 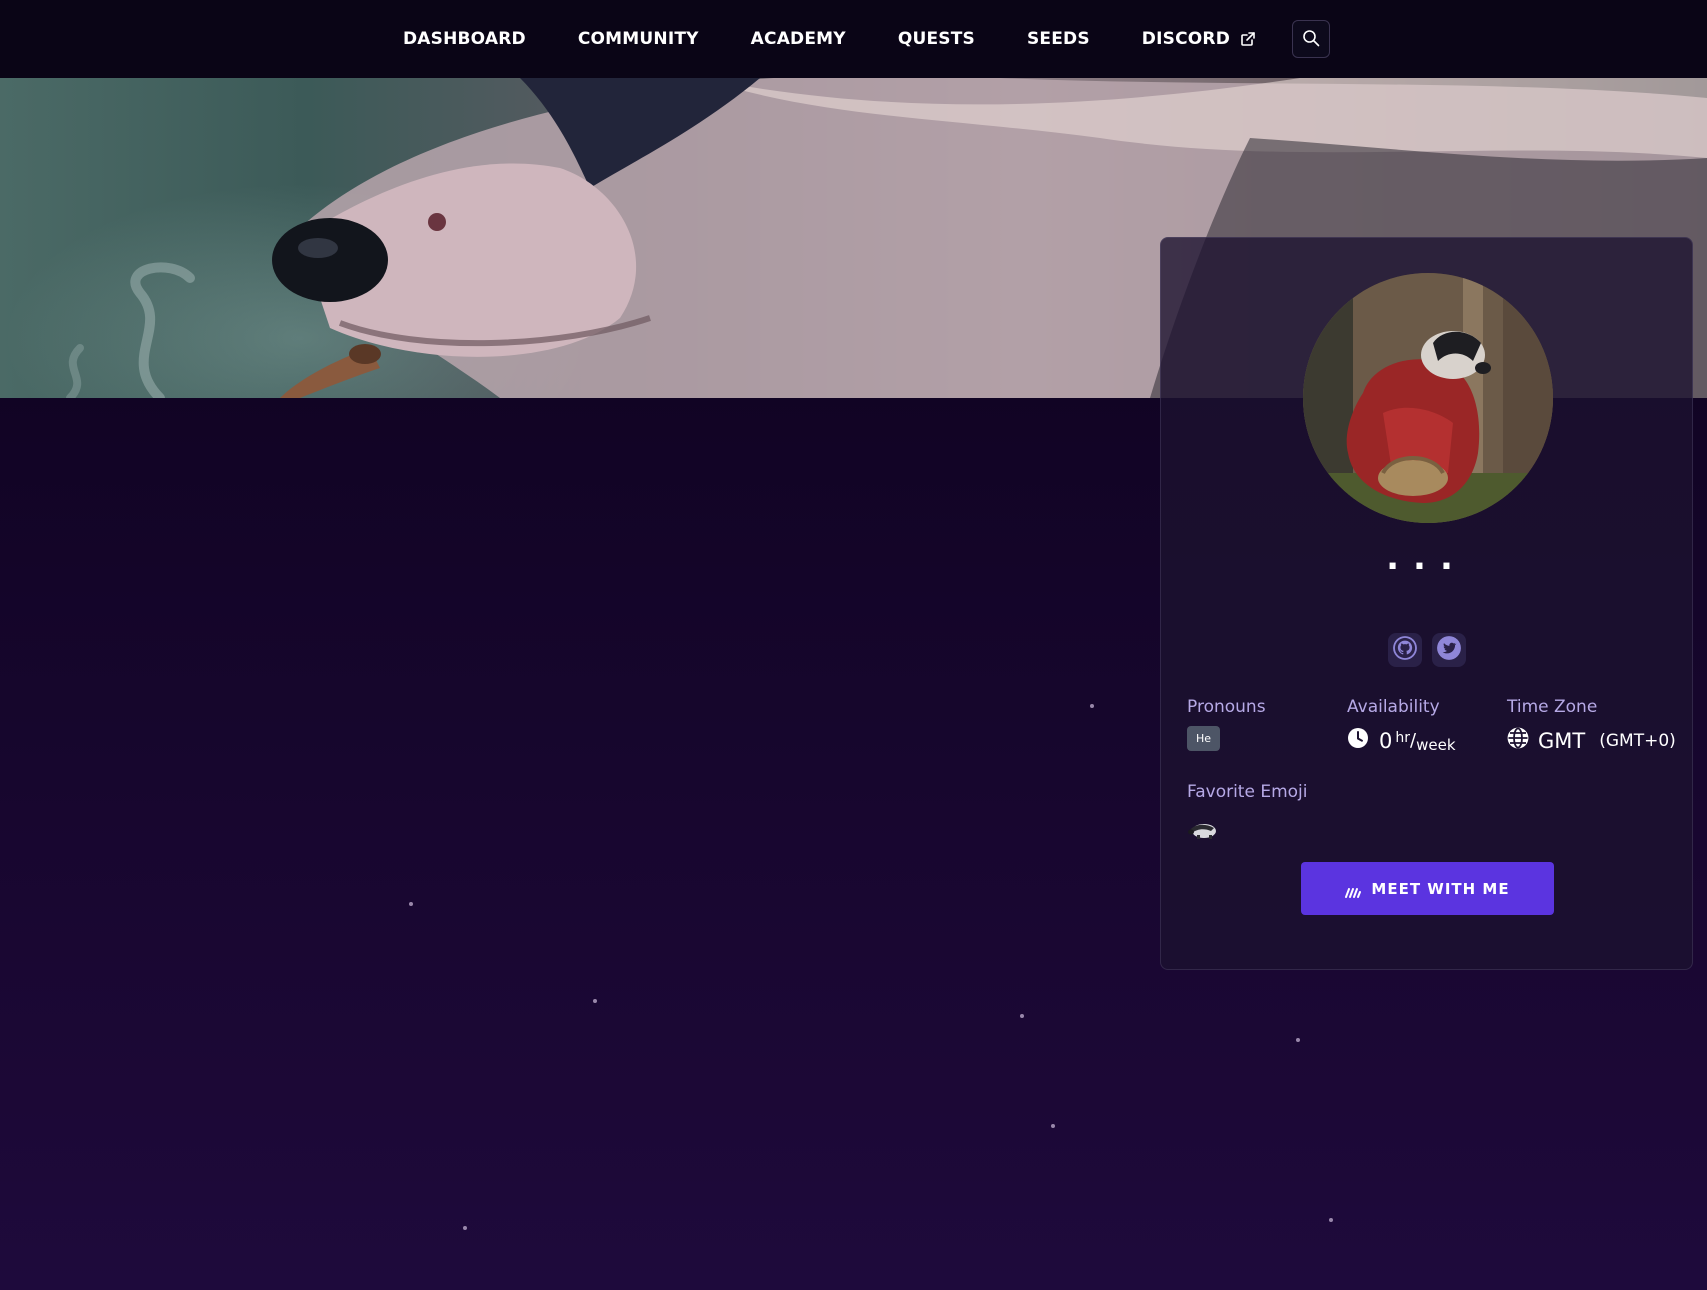 What do you see at coordinates (1226, 707) in the screenshot?
I see `pronouns-label: Pronouns` at bounding box center [1226, 707].